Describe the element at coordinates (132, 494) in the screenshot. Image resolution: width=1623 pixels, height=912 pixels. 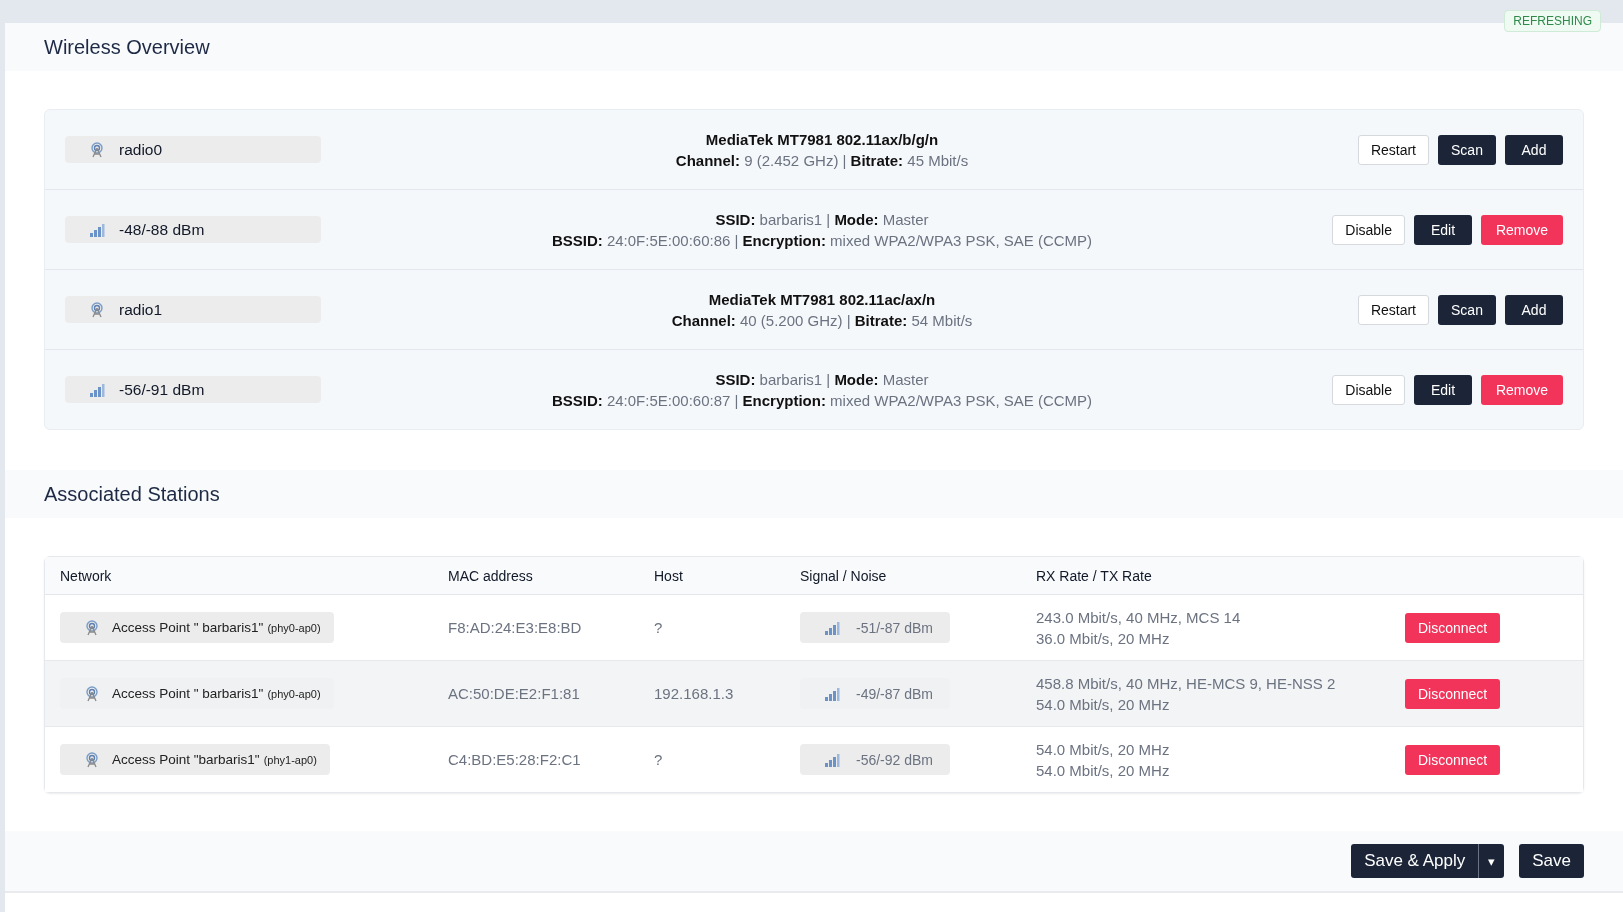
I see `section-title: Associated Stations` at that location.